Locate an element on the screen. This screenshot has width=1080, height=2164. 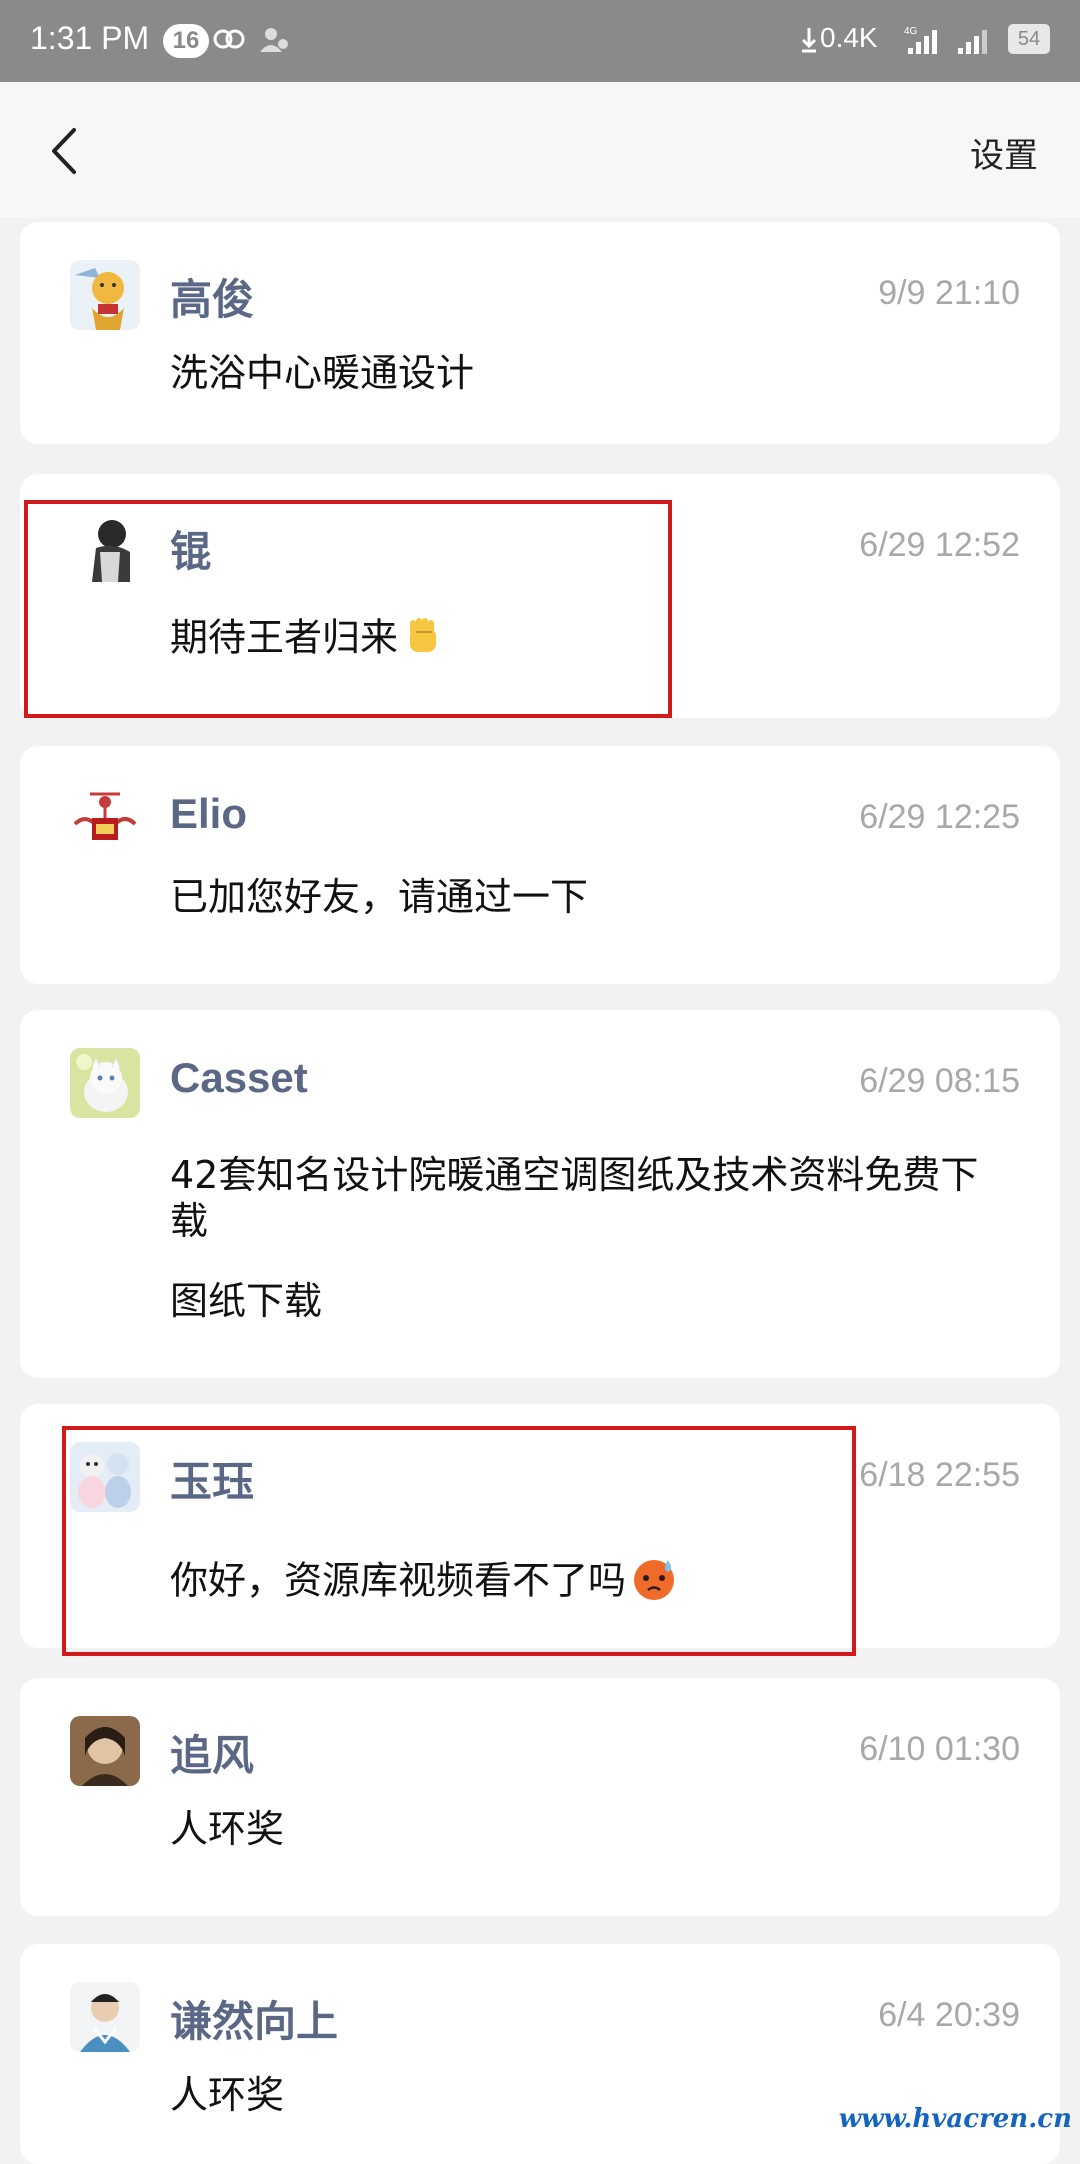
header: 设置 is located at coordinates (540, 150).